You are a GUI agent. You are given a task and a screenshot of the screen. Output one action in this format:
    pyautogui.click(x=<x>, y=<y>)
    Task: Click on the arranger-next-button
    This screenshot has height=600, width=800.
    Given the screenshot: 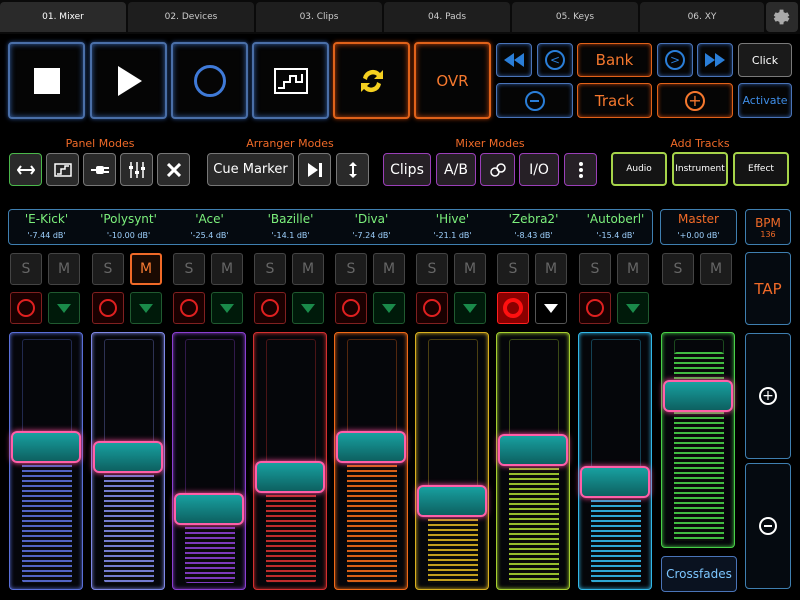 What is the action you would take?
    pyautogui.click(x=314, y=169)
    